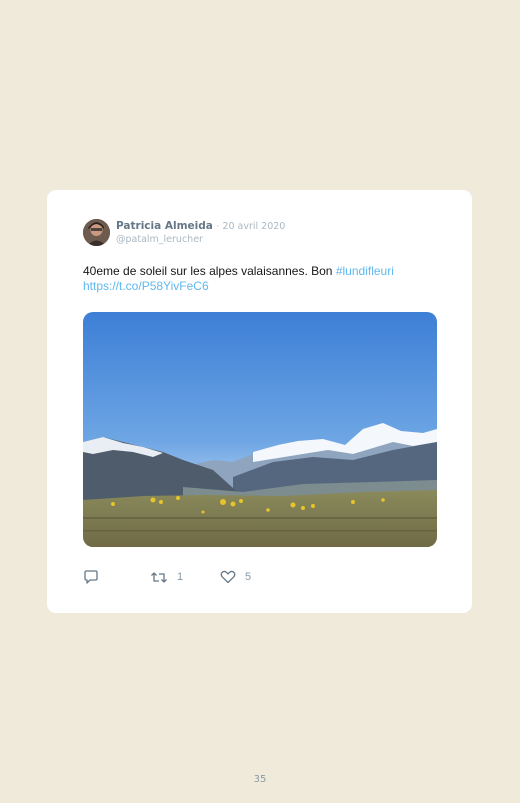  Describe the element at coordinates (146, 286) in the screenshot. I see `url-link: https://t.co/P58YivFeC6` at that location.